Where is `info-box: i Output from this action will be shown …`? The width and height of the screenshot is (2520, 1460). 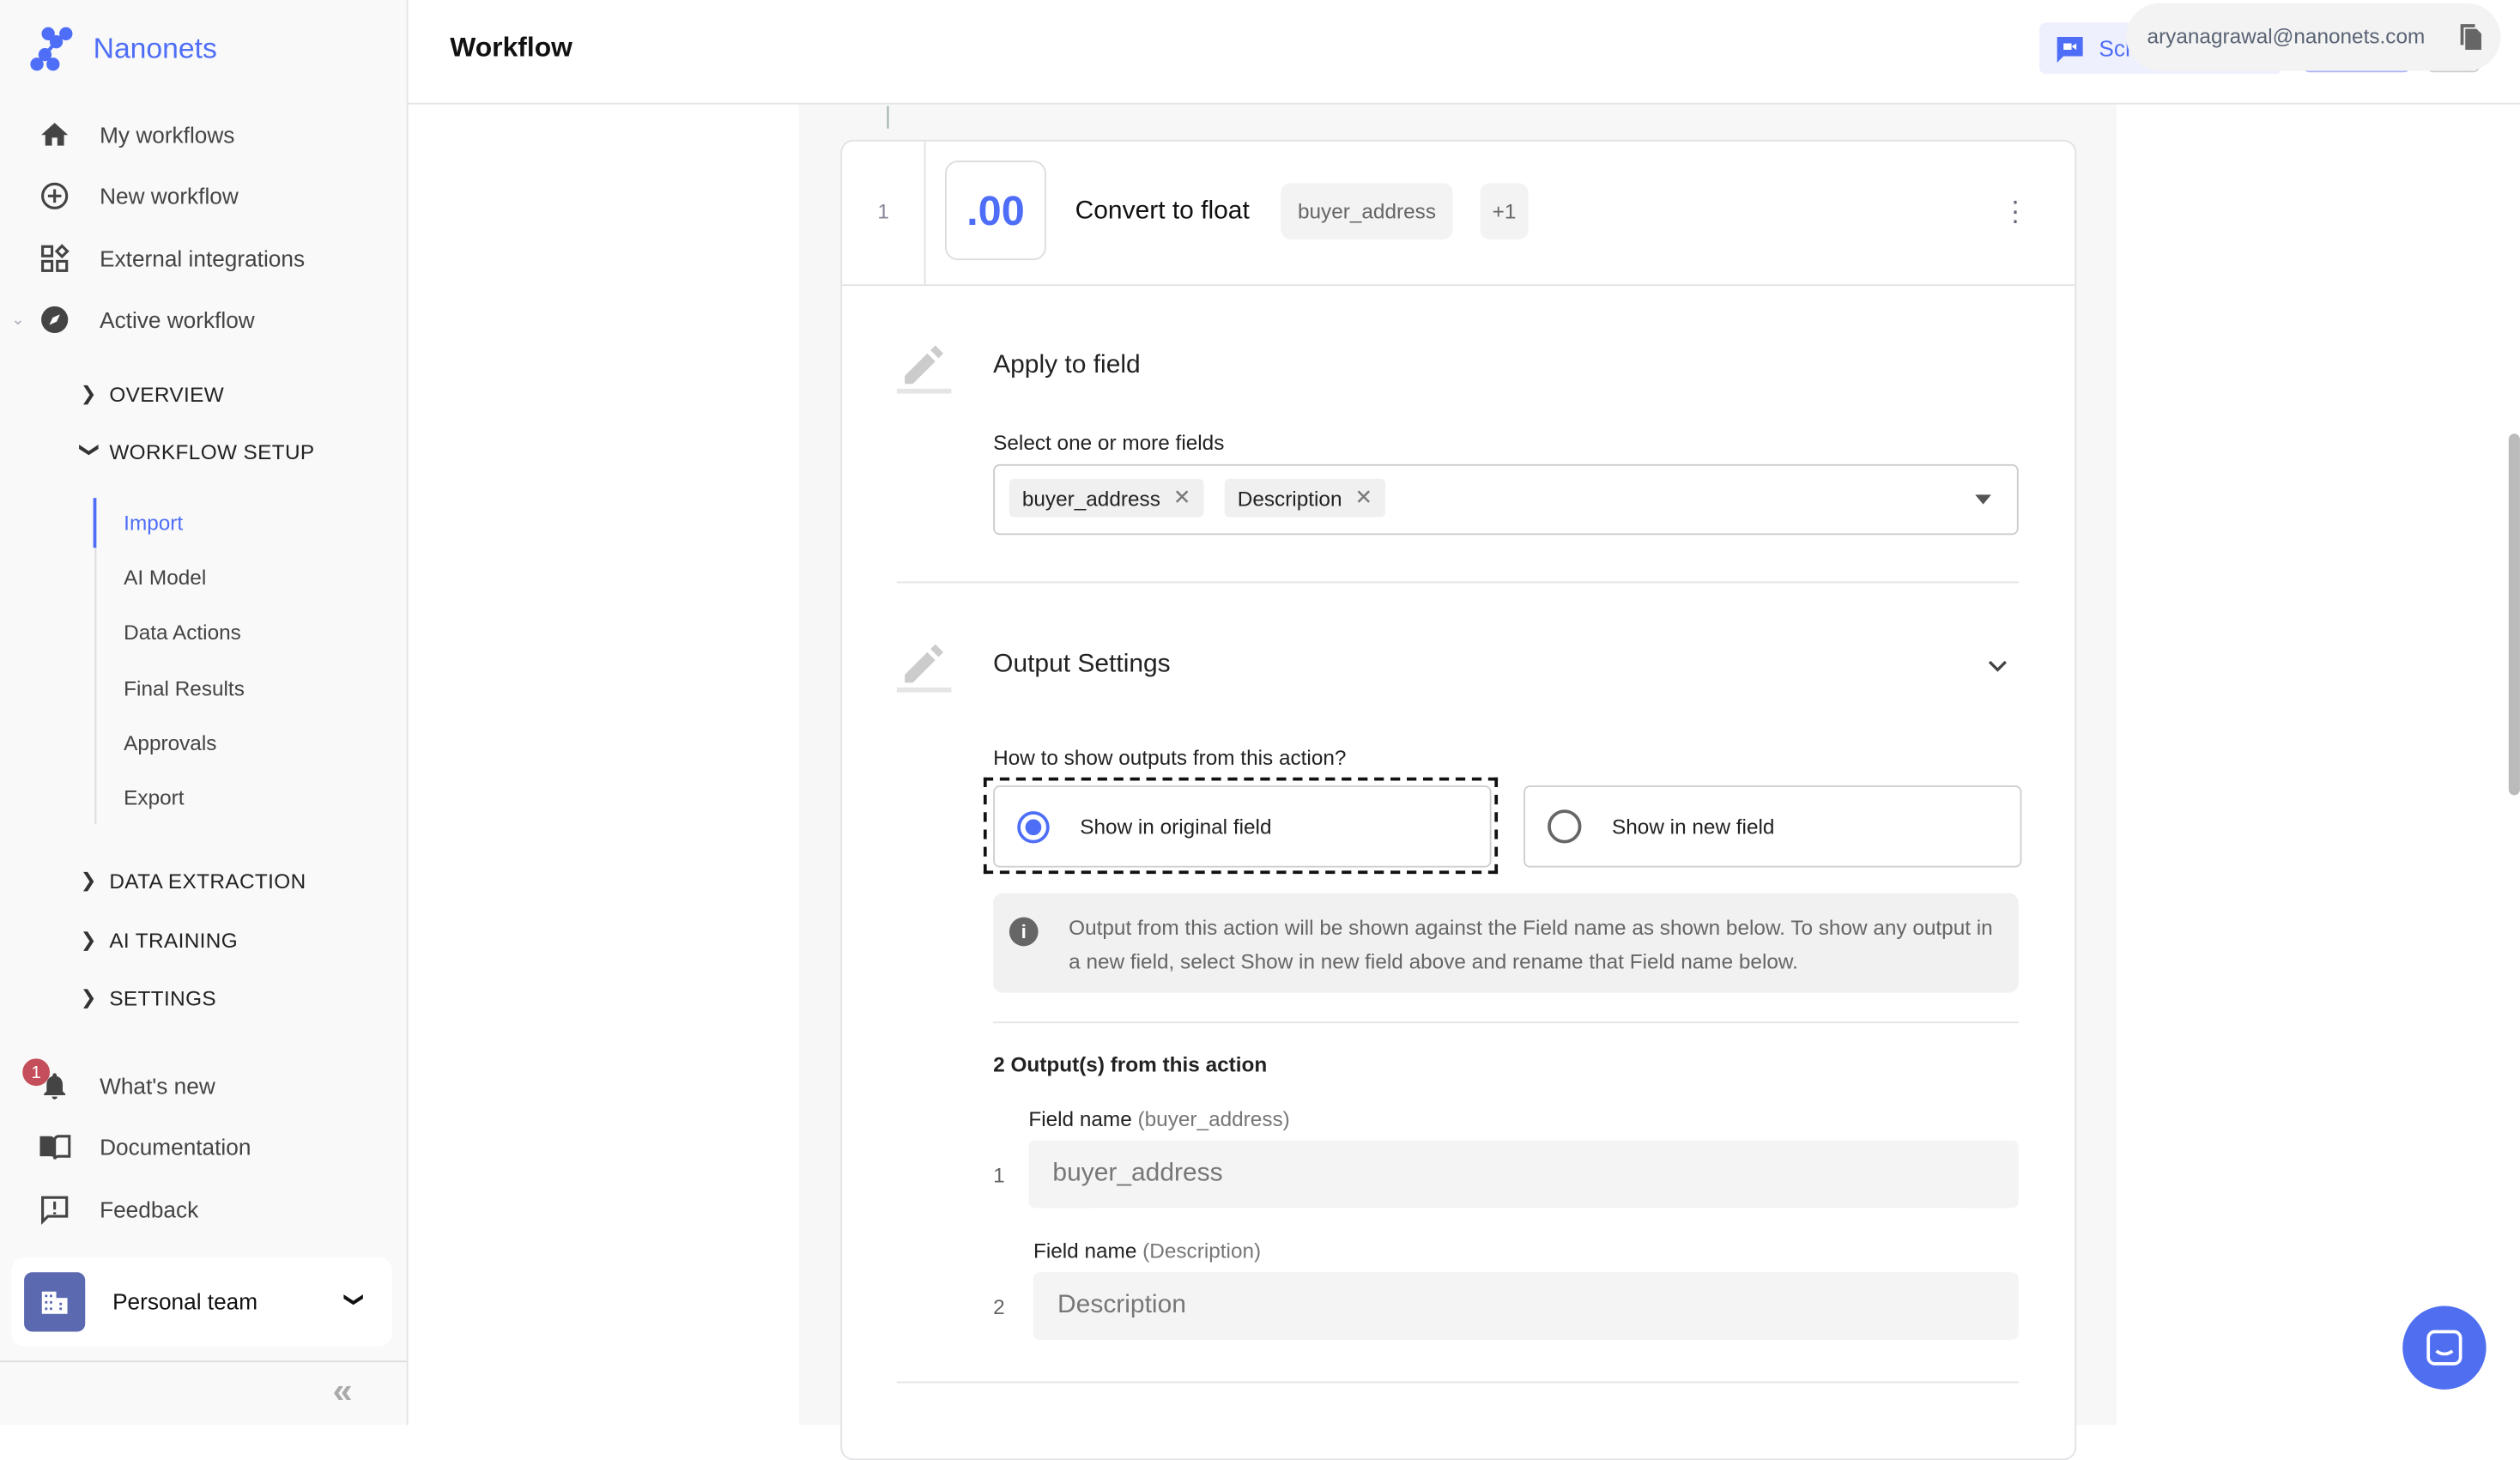 info-box: i Output from this action will be shown … is located at coordinates (1506, 943).